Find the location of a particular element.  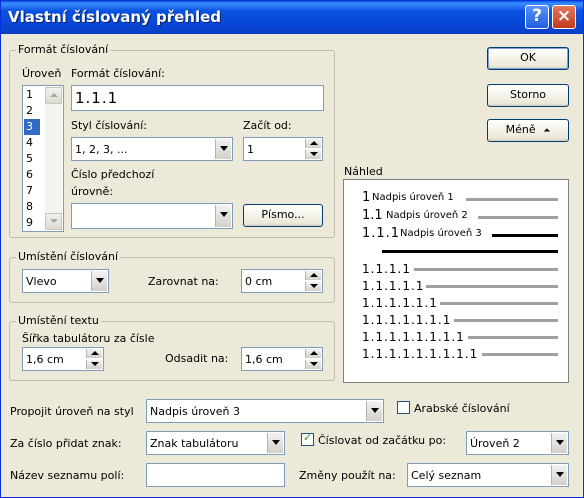

field-name-input is located at coordinates (215, 475).